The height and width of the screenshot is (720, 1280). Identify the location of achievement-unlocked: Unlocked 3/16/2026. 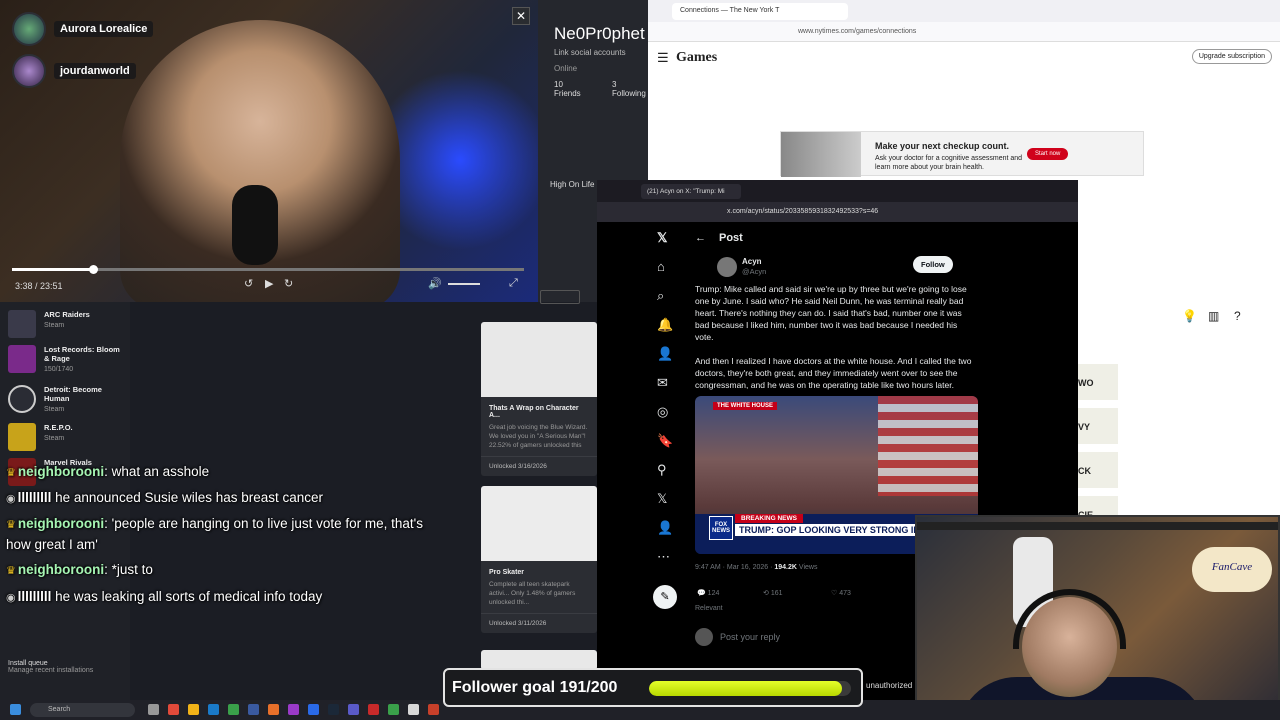
(539, 466).